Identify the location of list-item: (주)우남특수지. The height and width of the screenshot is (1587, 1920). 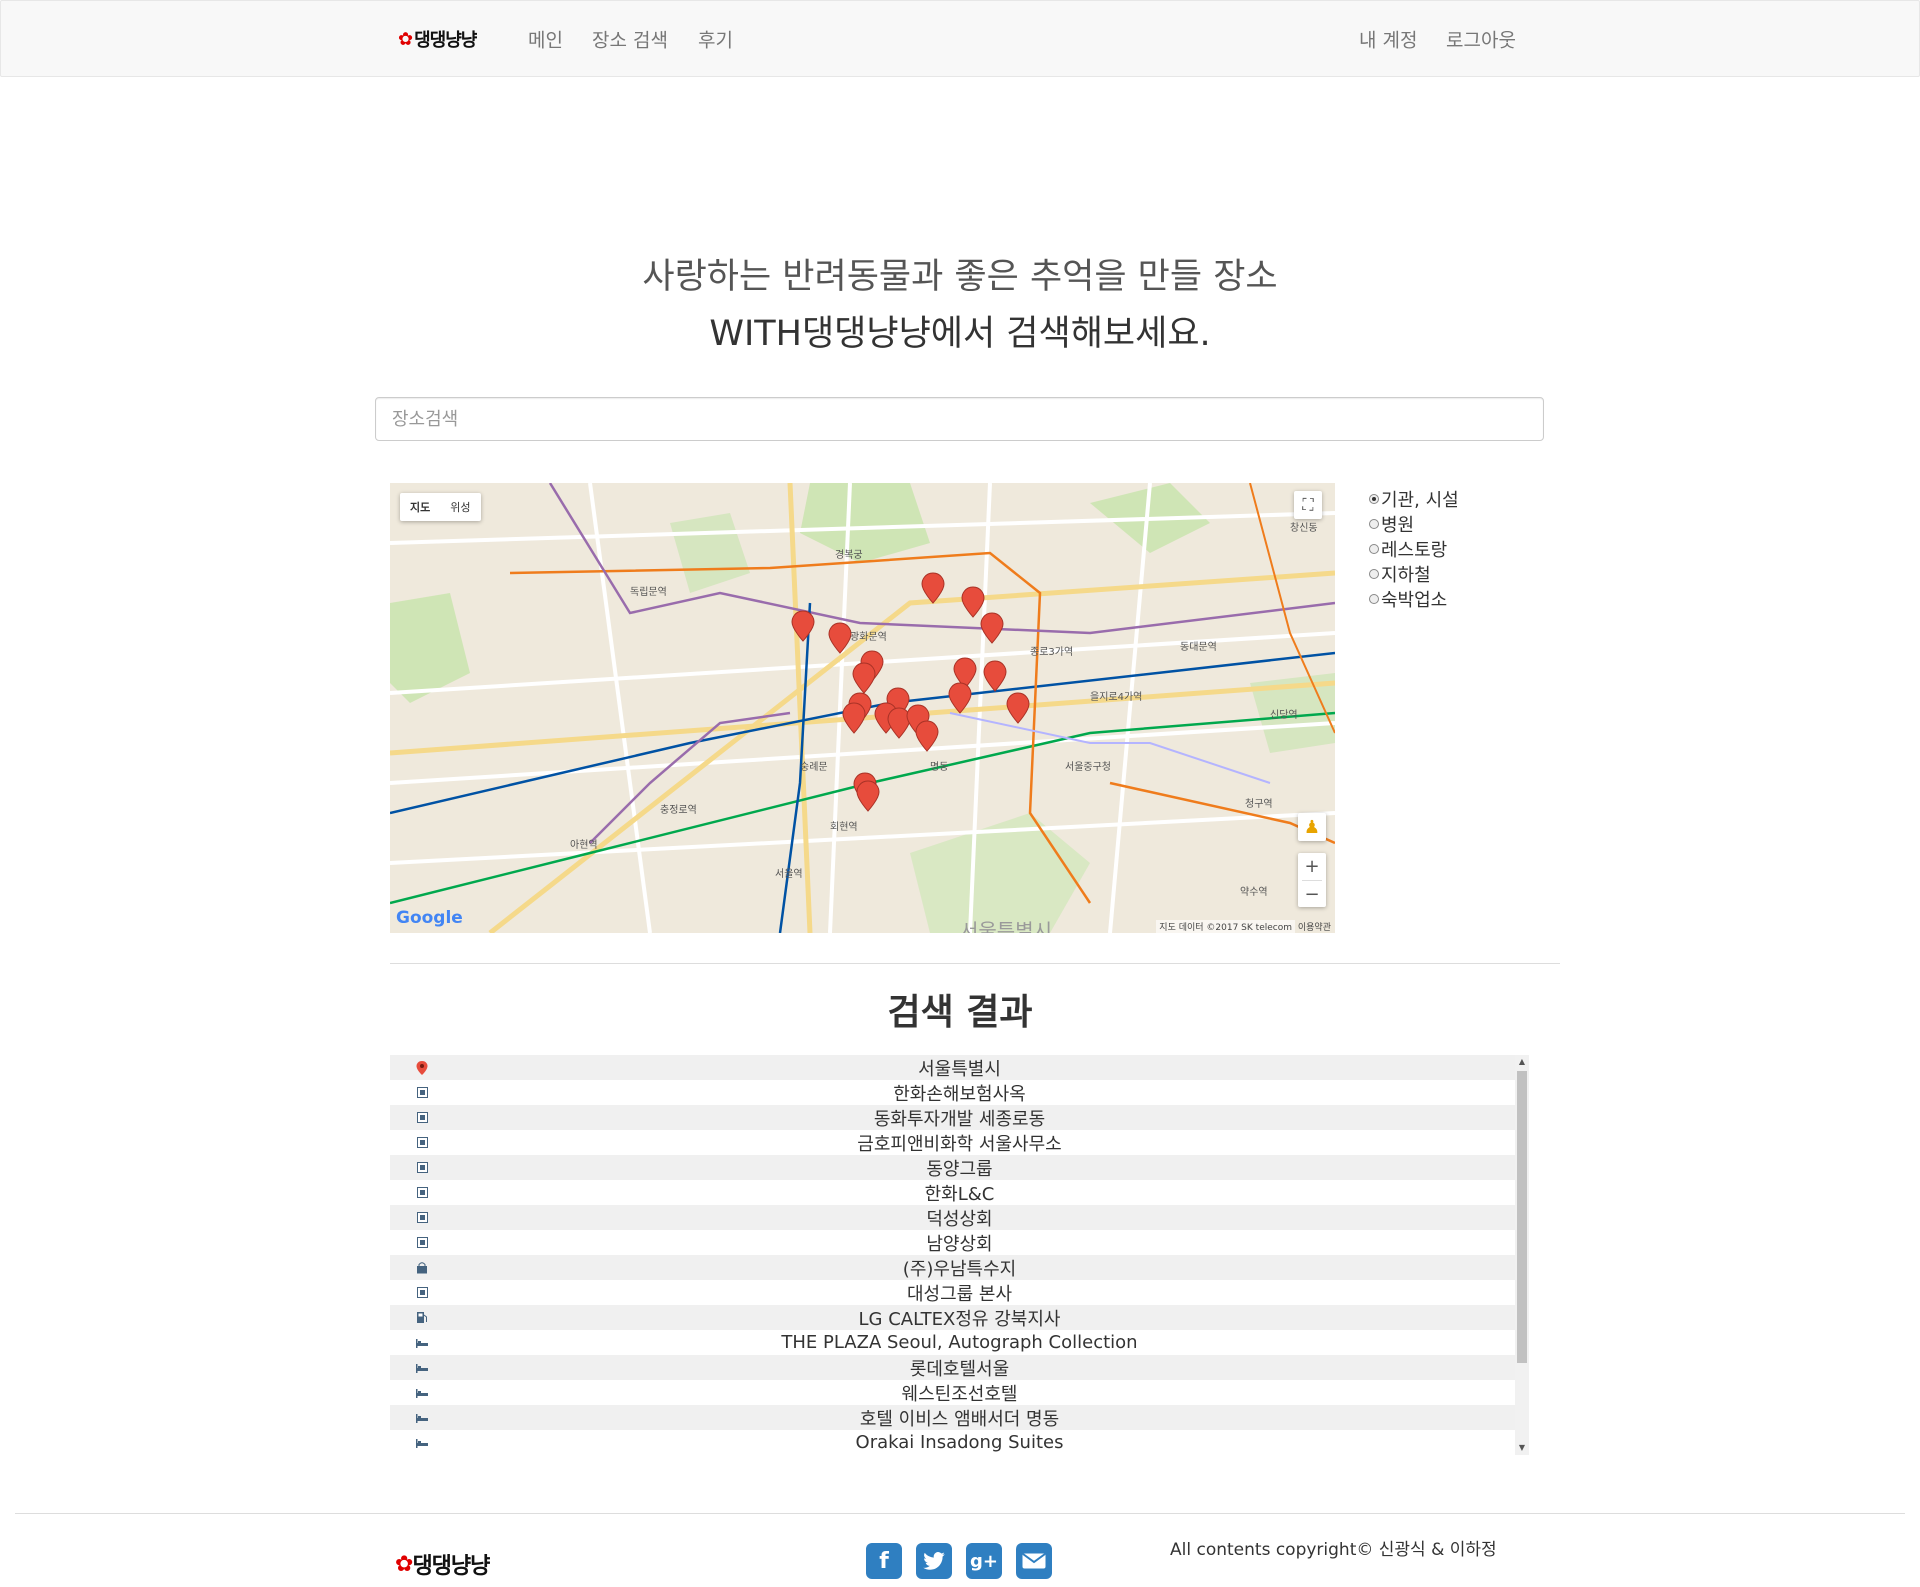
(959, 1267).